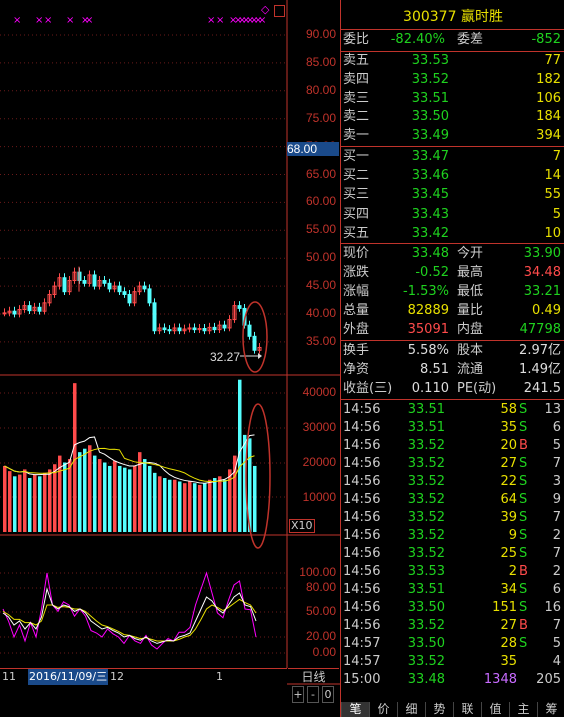  What do you see at coordinates (556, 643) in the screenshot?
I see `tick-count: 5` at bounding box center [556, 643].